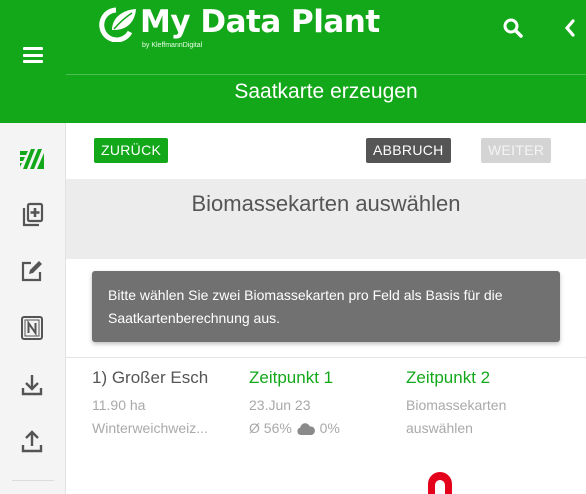 The width and height of the screenshot is (586, 494). What do you see at coordinates (329, 428) in the screenshot?
I see `cloud-cover: 0%` at bounding box center [329, 428].